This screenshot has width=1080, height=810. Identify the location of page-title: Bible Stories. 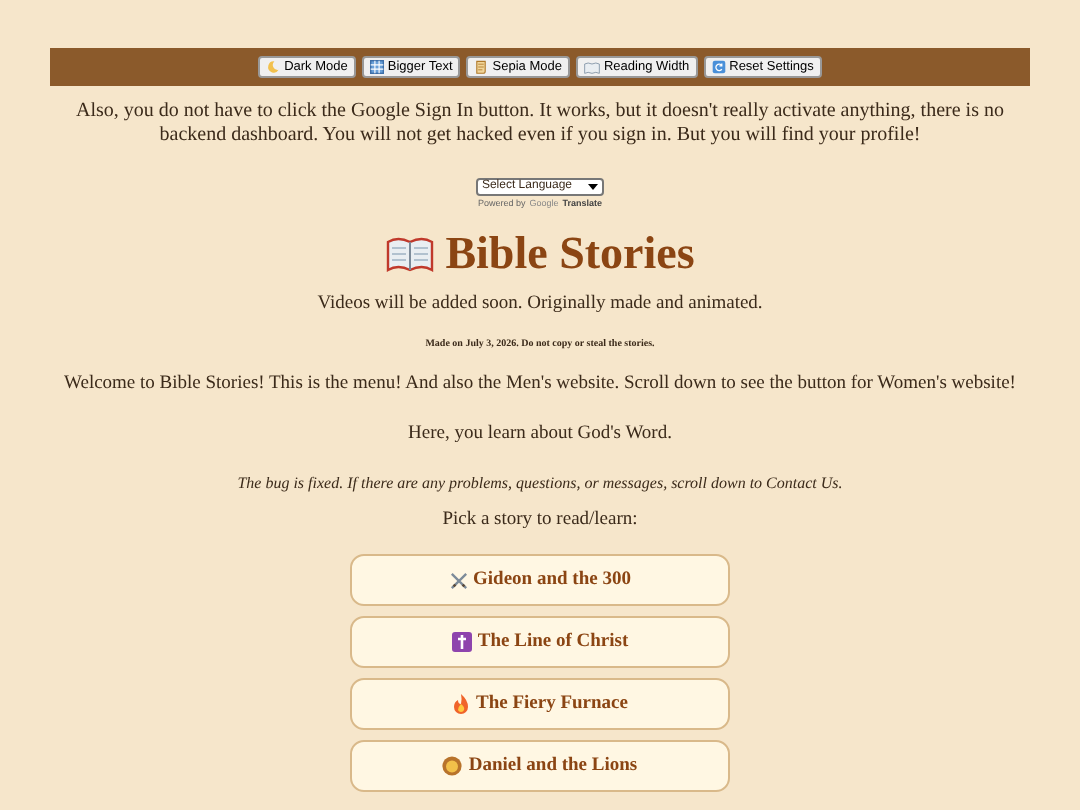
(570, 253).